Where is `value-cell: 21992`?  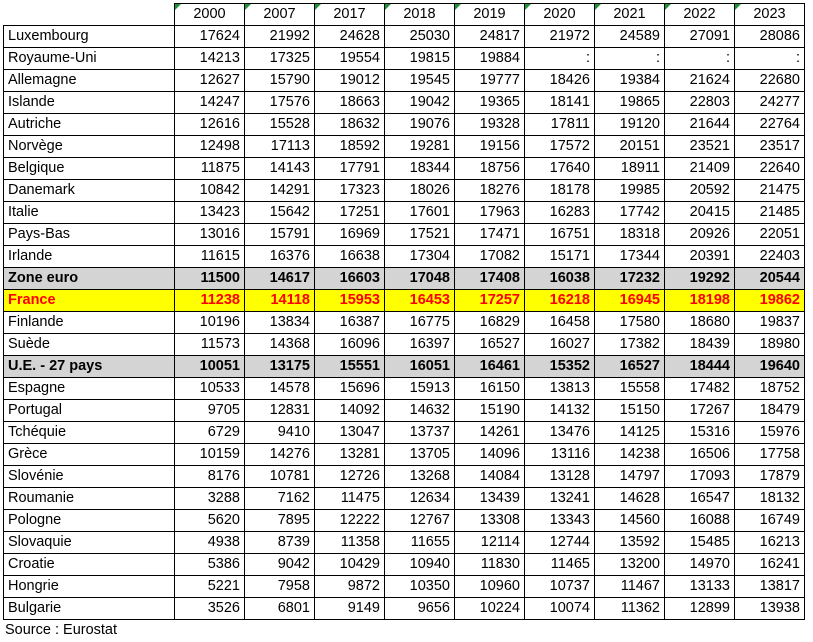 value-cell: 21992 is located at coordinates (279, 36).